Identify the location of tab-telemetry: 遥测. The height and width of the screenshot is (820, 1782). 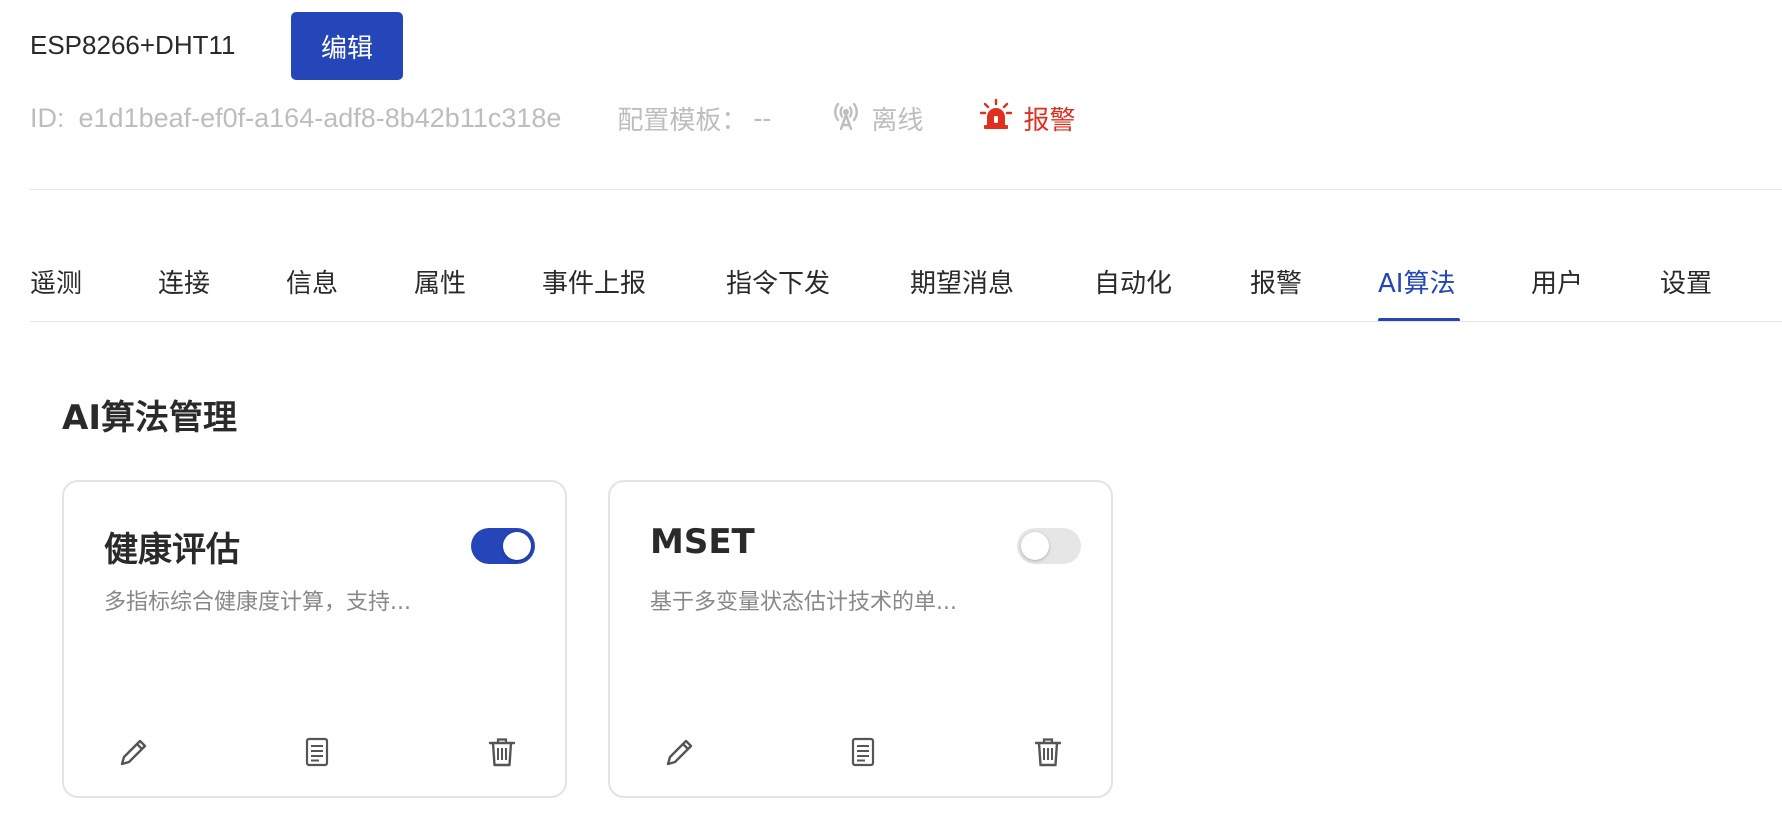
(56, 284).